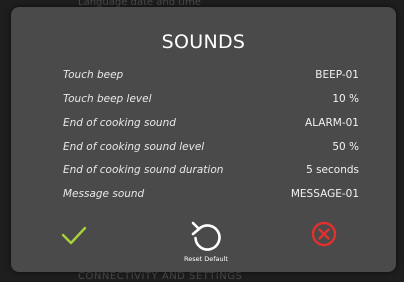  Describe the element at coordinates (324, 194) in the screenshot. I see `setting-value: MESSAGE-01` at that location.